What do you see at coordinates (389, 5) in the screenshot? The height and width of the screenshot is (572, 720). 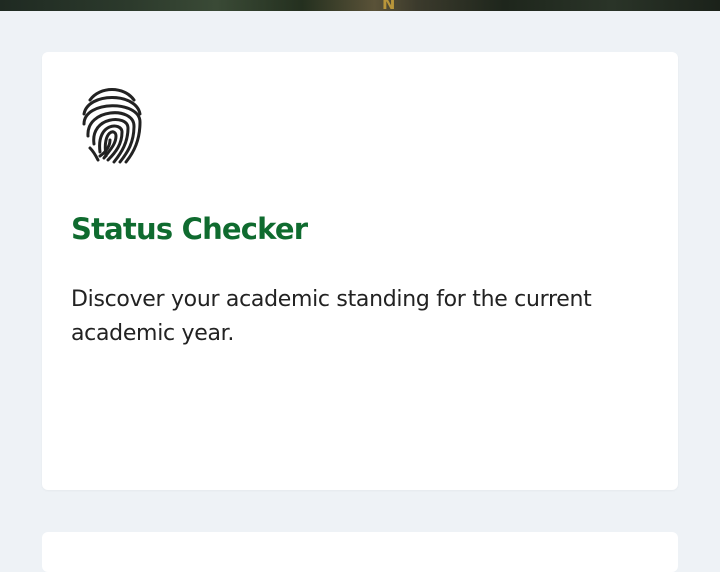 I see `hero-image-decoration: N` at bounding box center [389, 5].